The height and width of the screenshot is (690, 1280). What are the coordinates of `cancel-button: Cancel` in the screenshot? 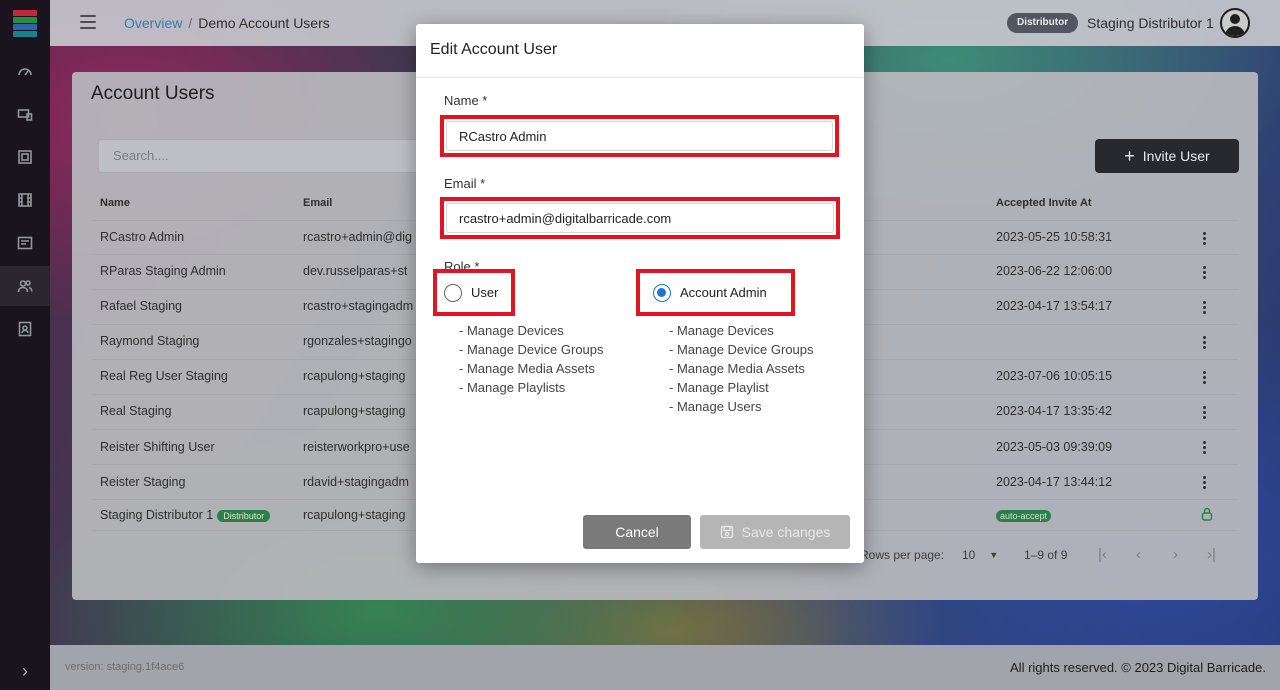 It's located at (637, 532).